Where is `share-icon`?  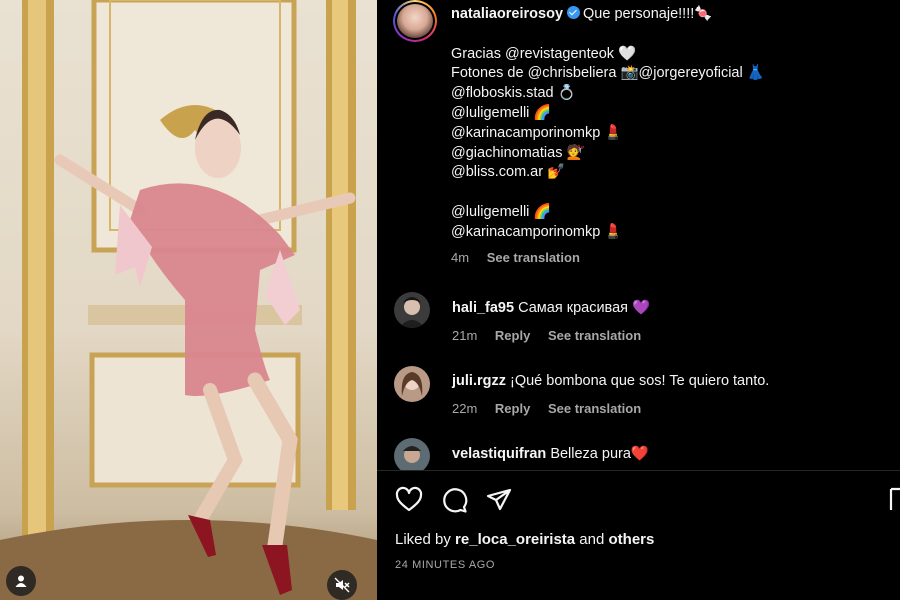 share-icon is located at coordinates (499, 499).